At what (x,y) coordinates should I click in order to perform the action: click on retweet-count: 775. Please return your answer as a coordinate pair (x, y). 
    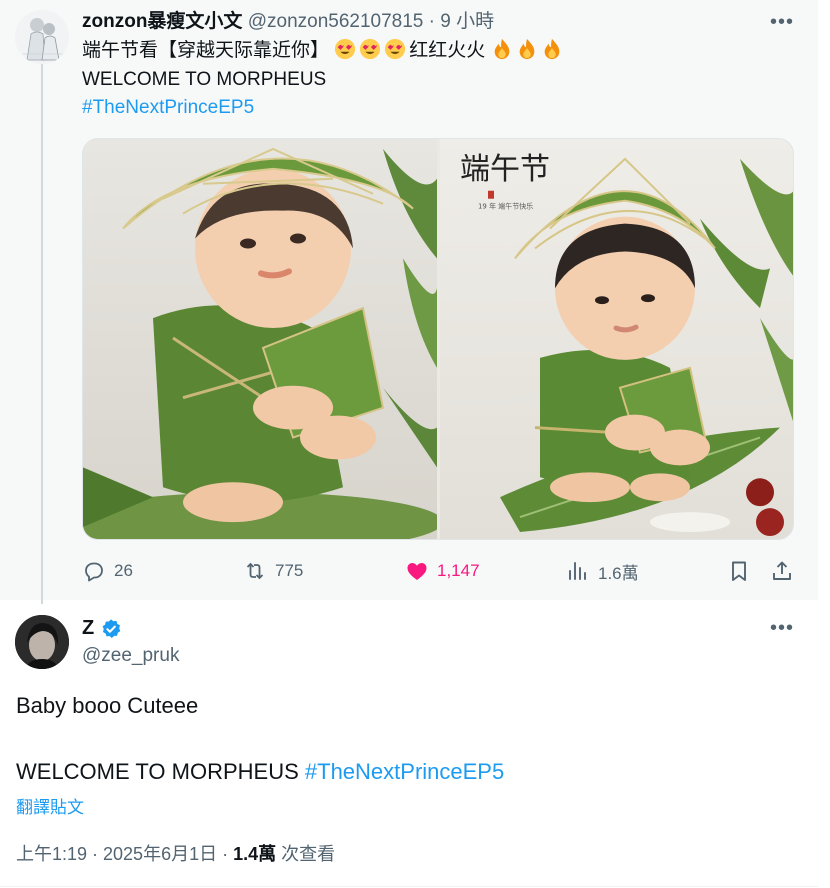
    Looking at the image, I should click on (289, 570).